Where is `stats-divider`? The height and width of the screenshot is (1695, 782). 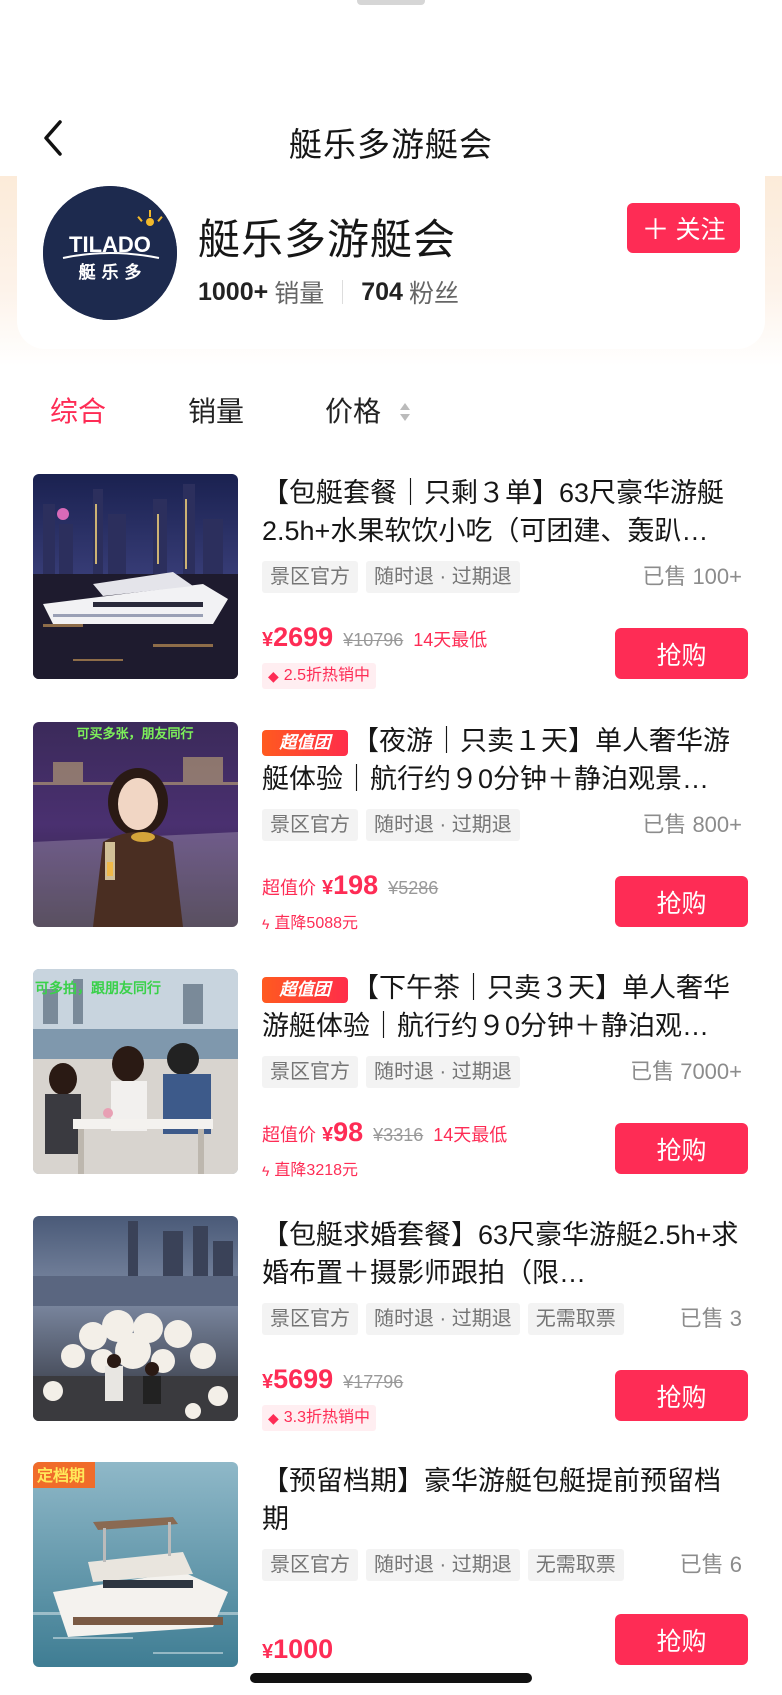 stats-divider is located at coordinates (343, 292).